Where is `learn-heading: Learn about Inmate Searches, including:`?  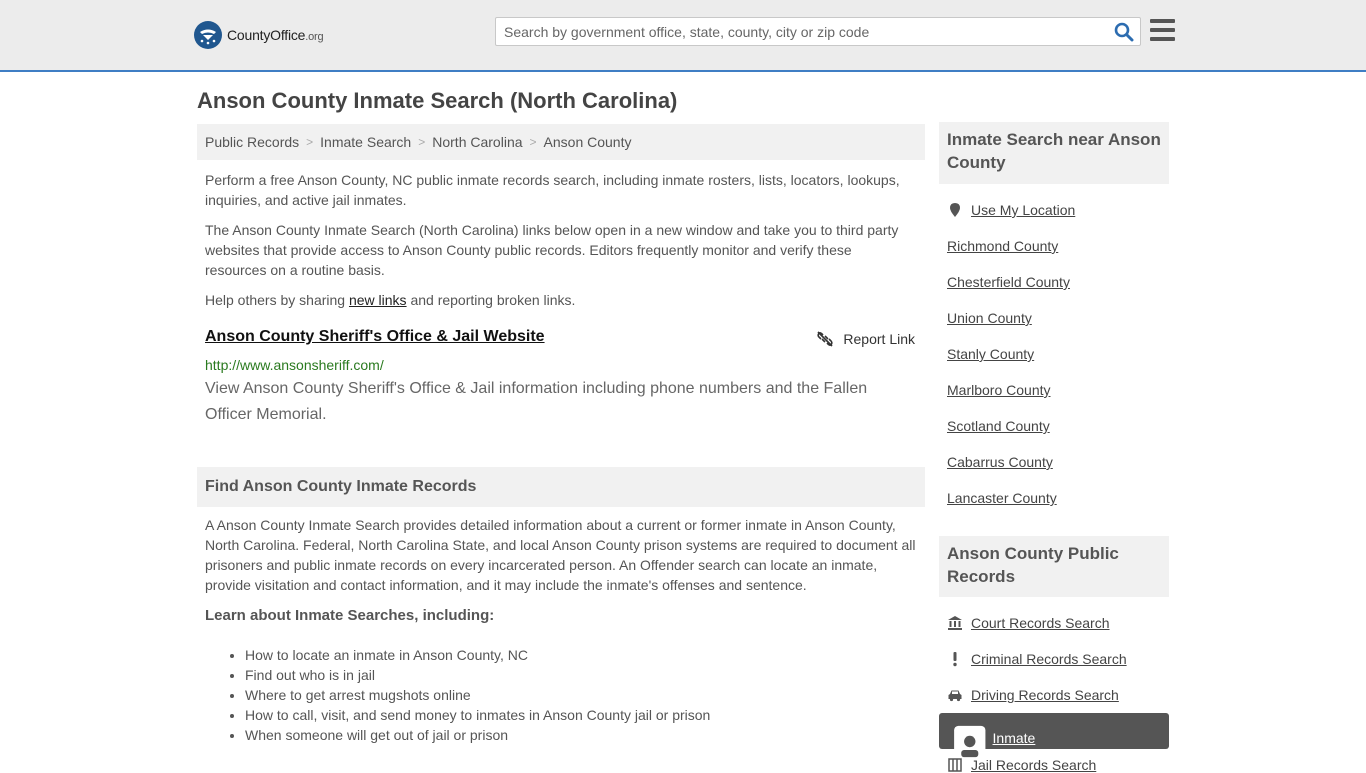 learn-heading: Learn about Inmate Searches, including: is located at coordinates (350, 615).